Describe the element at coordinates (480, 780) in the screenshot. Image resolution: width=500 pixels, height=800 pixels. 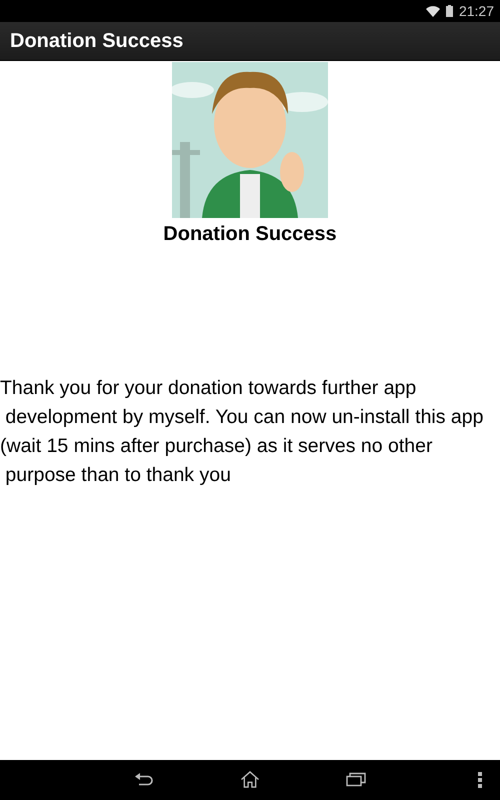
I see `menu-icon` at that location.